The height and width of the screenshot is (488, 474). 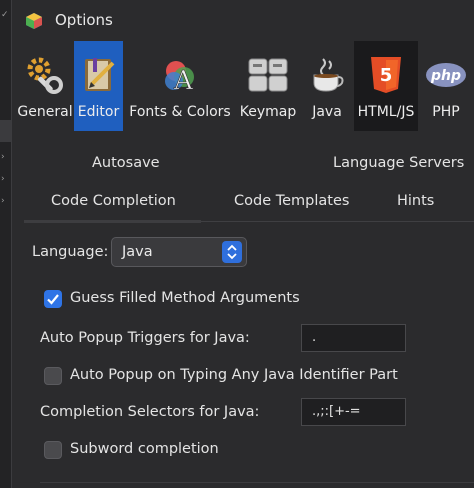 What do you see at coordinates (145, 338) in the screenshot?
I see `popup-triggers-label: Auto Popup Triggers for Java:` at bounding box center [145, 338].